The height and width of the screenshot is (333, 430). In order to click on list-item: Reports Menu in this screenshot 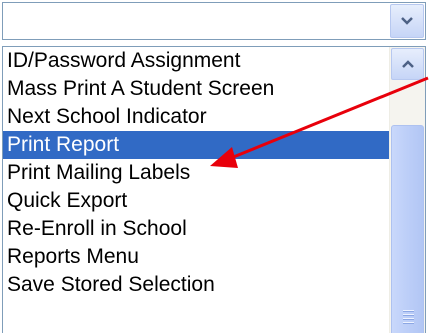, I will do `click(196, 257)`.